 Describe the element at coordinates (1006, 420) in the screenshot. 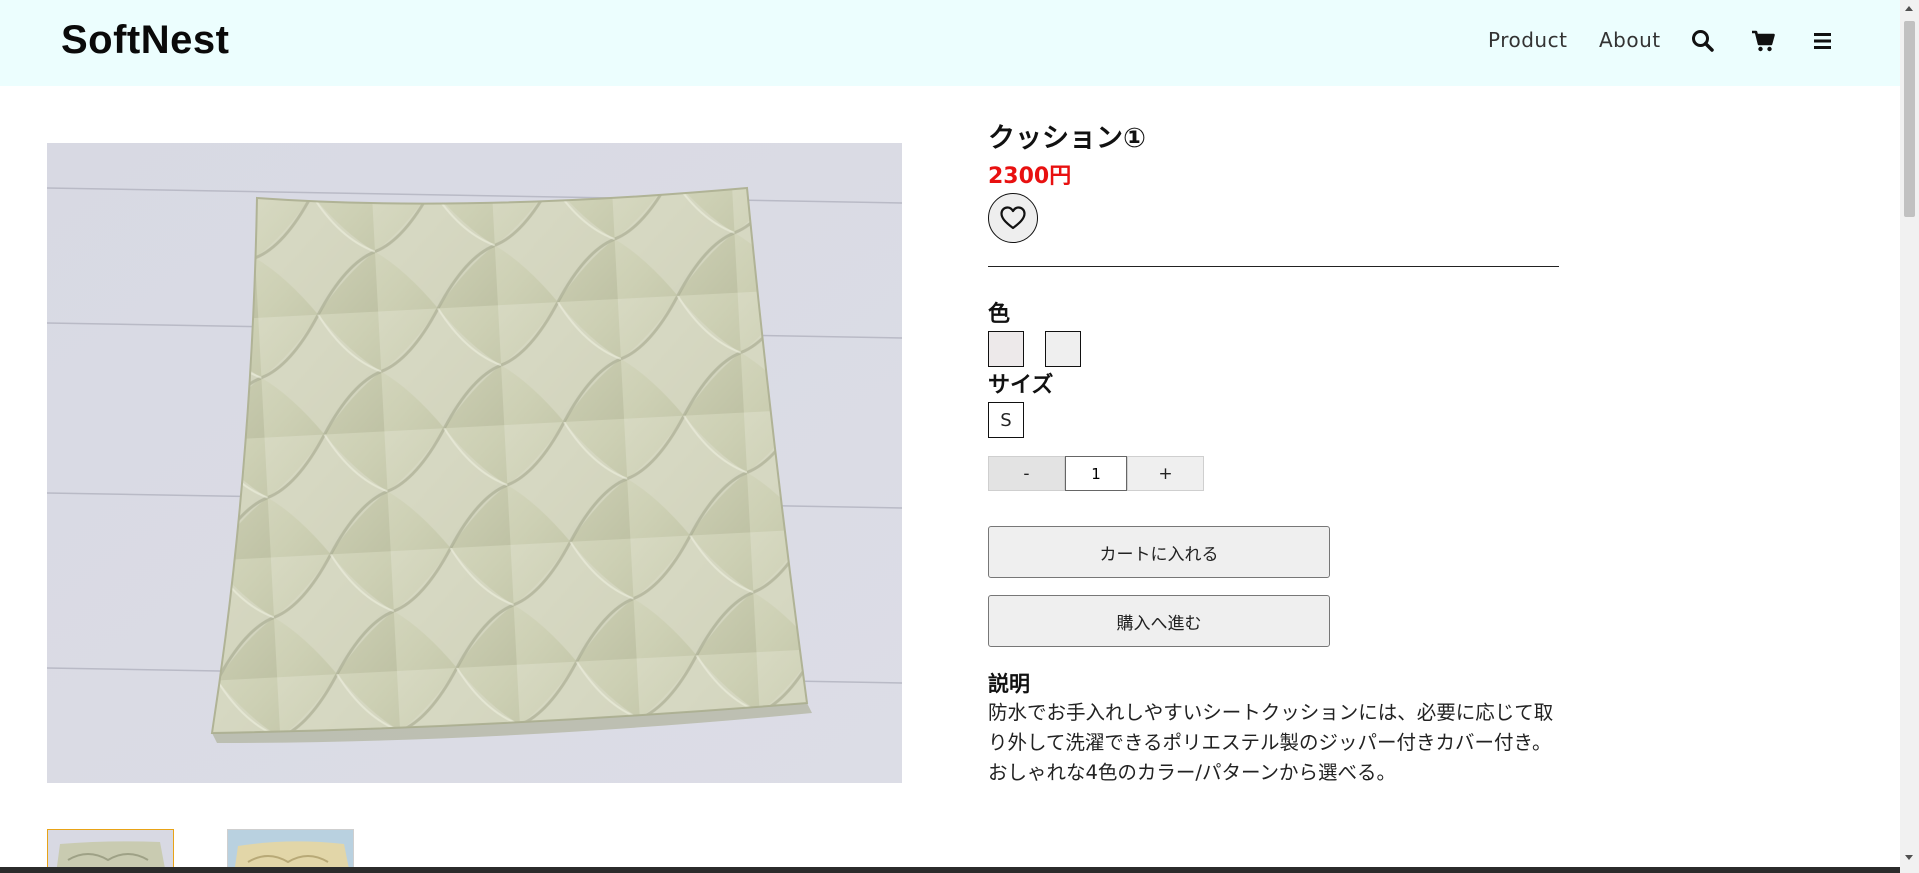

I see `size-option-s: S` at that location.